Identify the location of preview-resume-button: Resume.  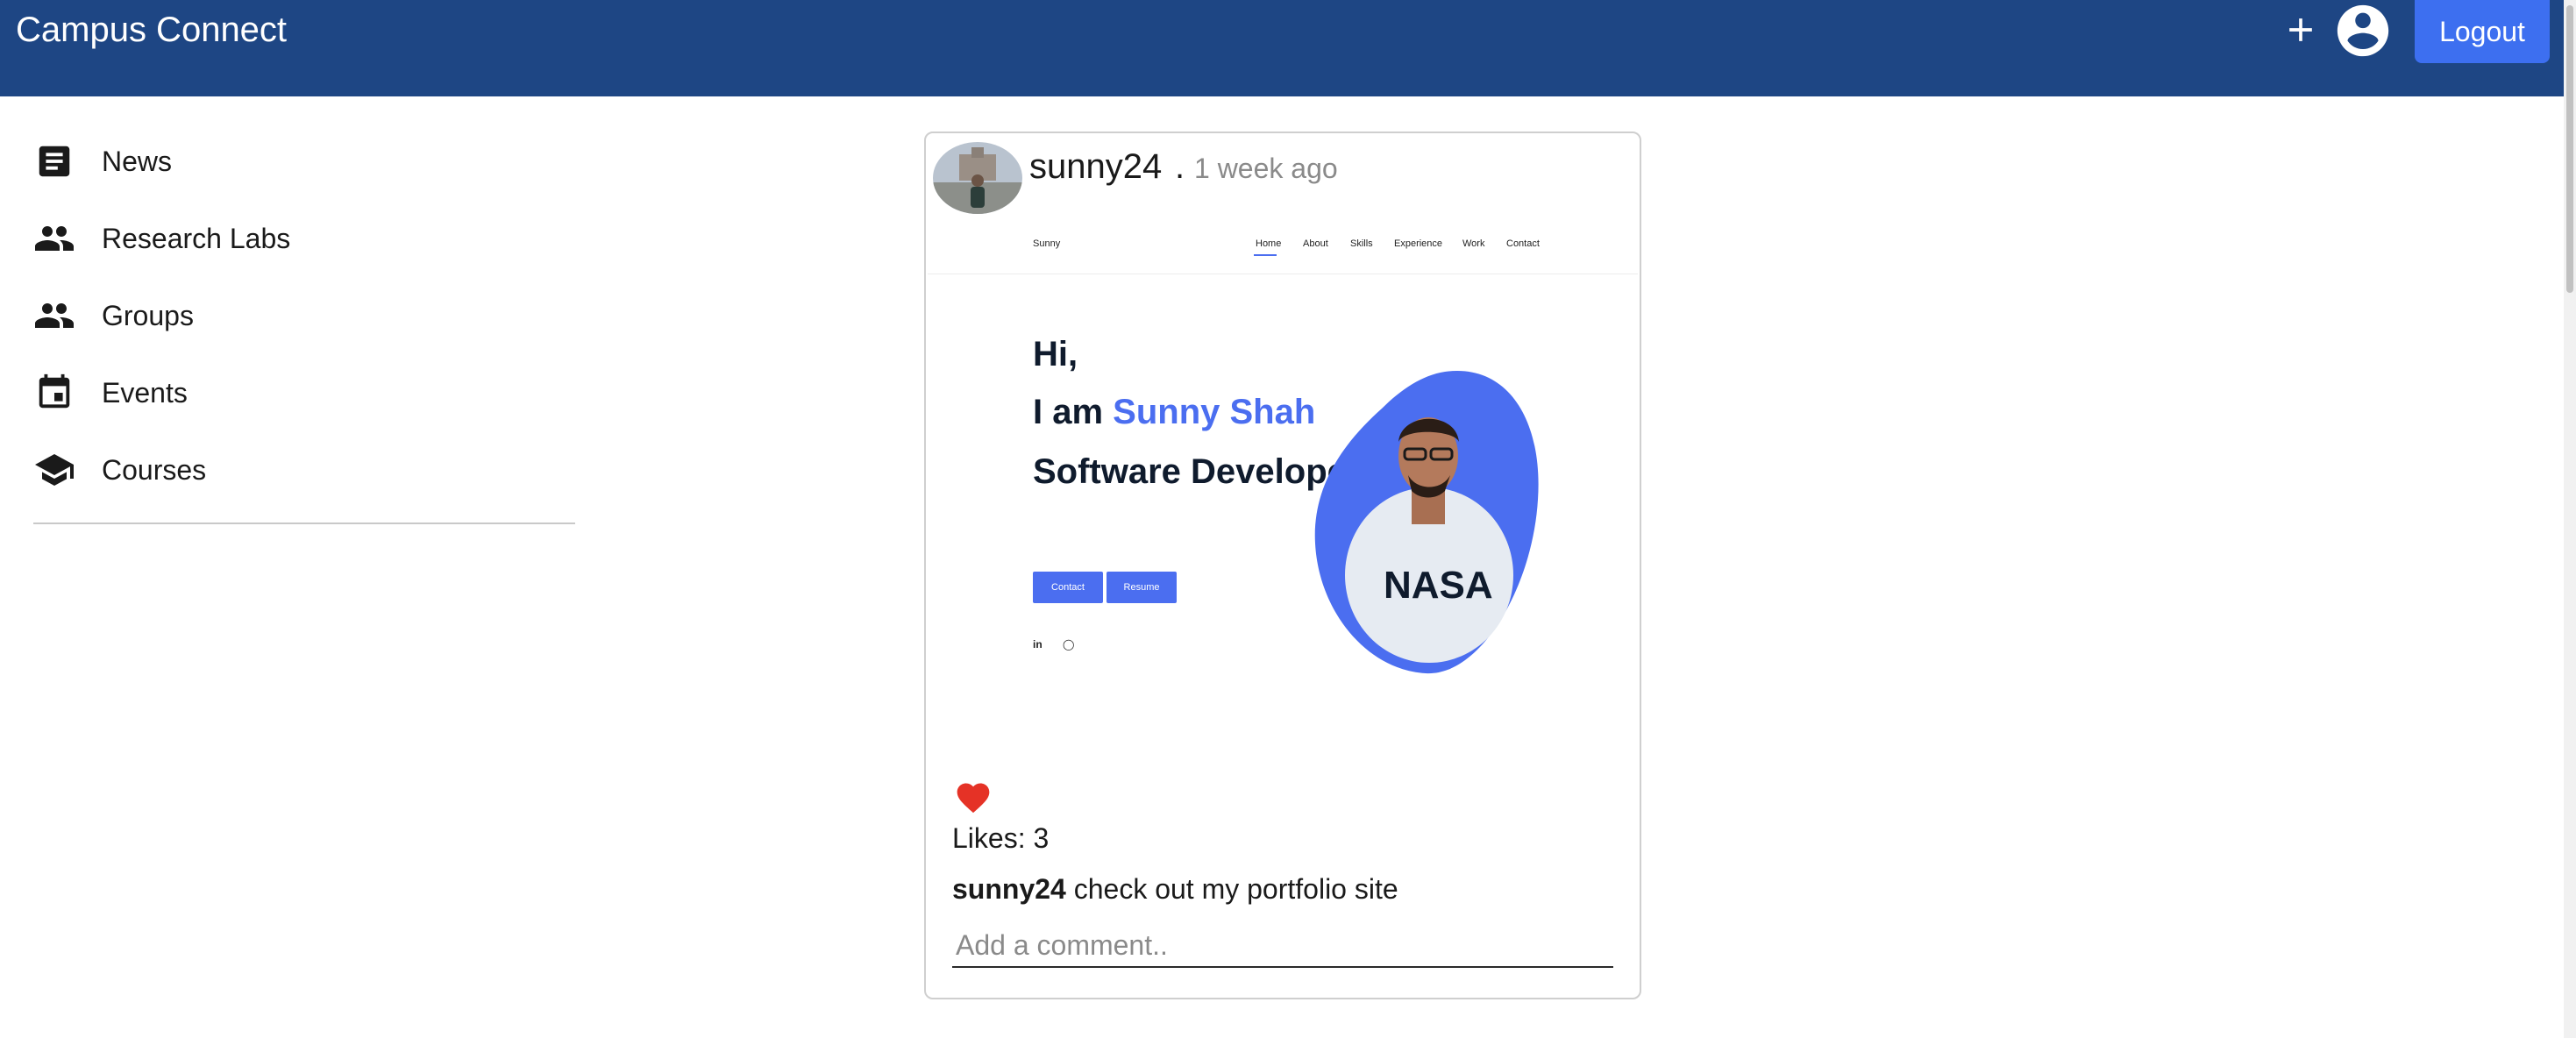
(1142, 587).